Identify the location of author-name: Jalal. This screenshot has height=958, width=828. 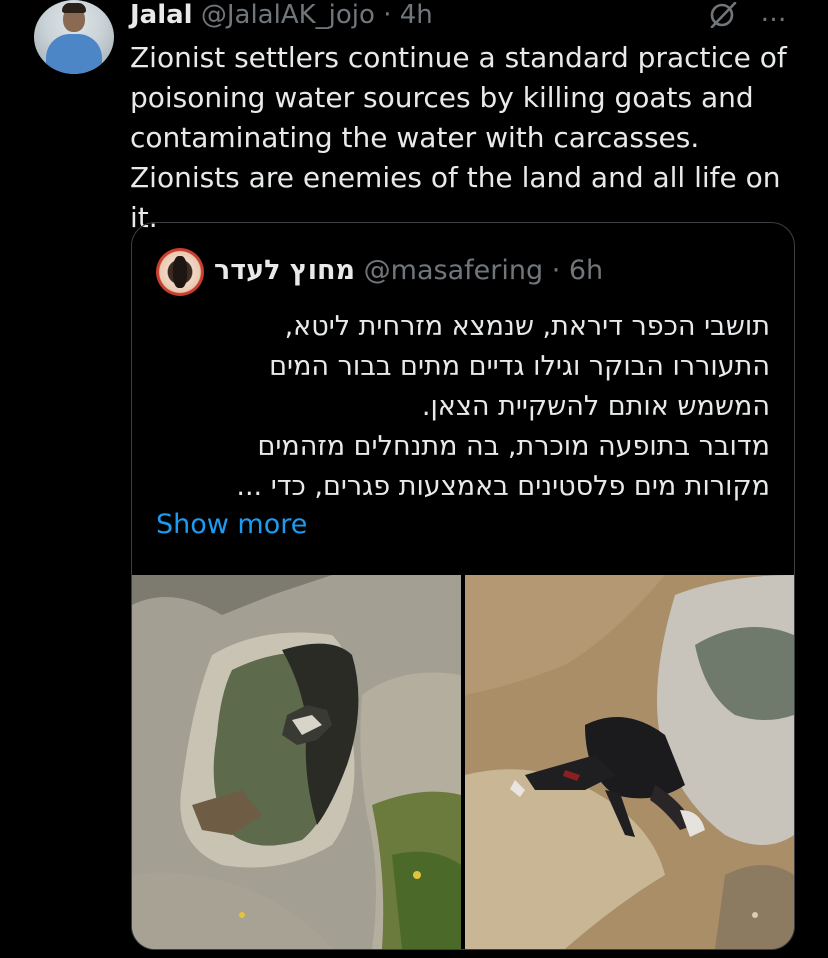
(161, 15).